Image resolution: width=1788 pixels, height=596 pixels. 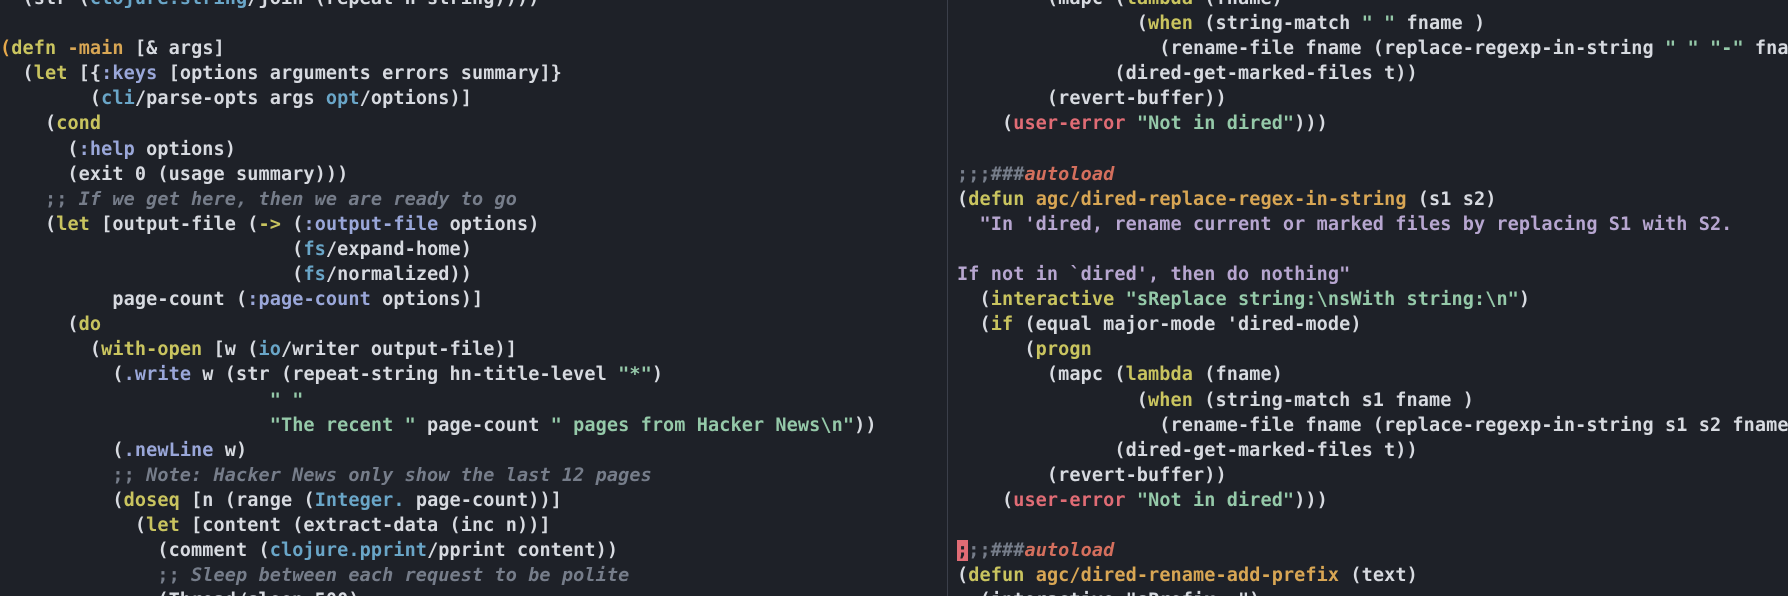 I want to click on code-token: )), so click(x=865, y=425).